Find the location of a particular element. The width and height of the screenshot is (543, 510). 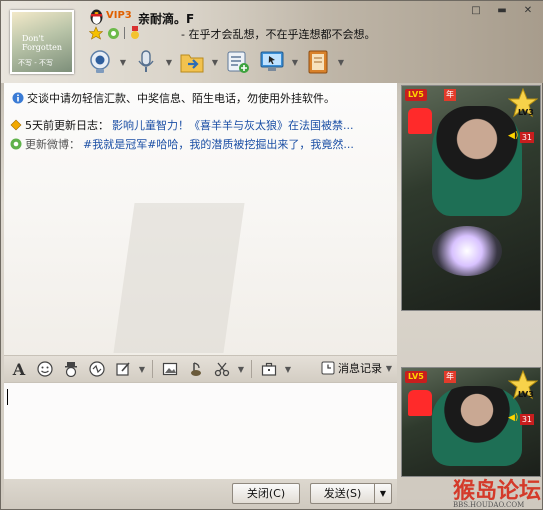

contact-signature: - 在乎才会乱想，不在乎连想都不会想。 is located at coordinates (278, 34).